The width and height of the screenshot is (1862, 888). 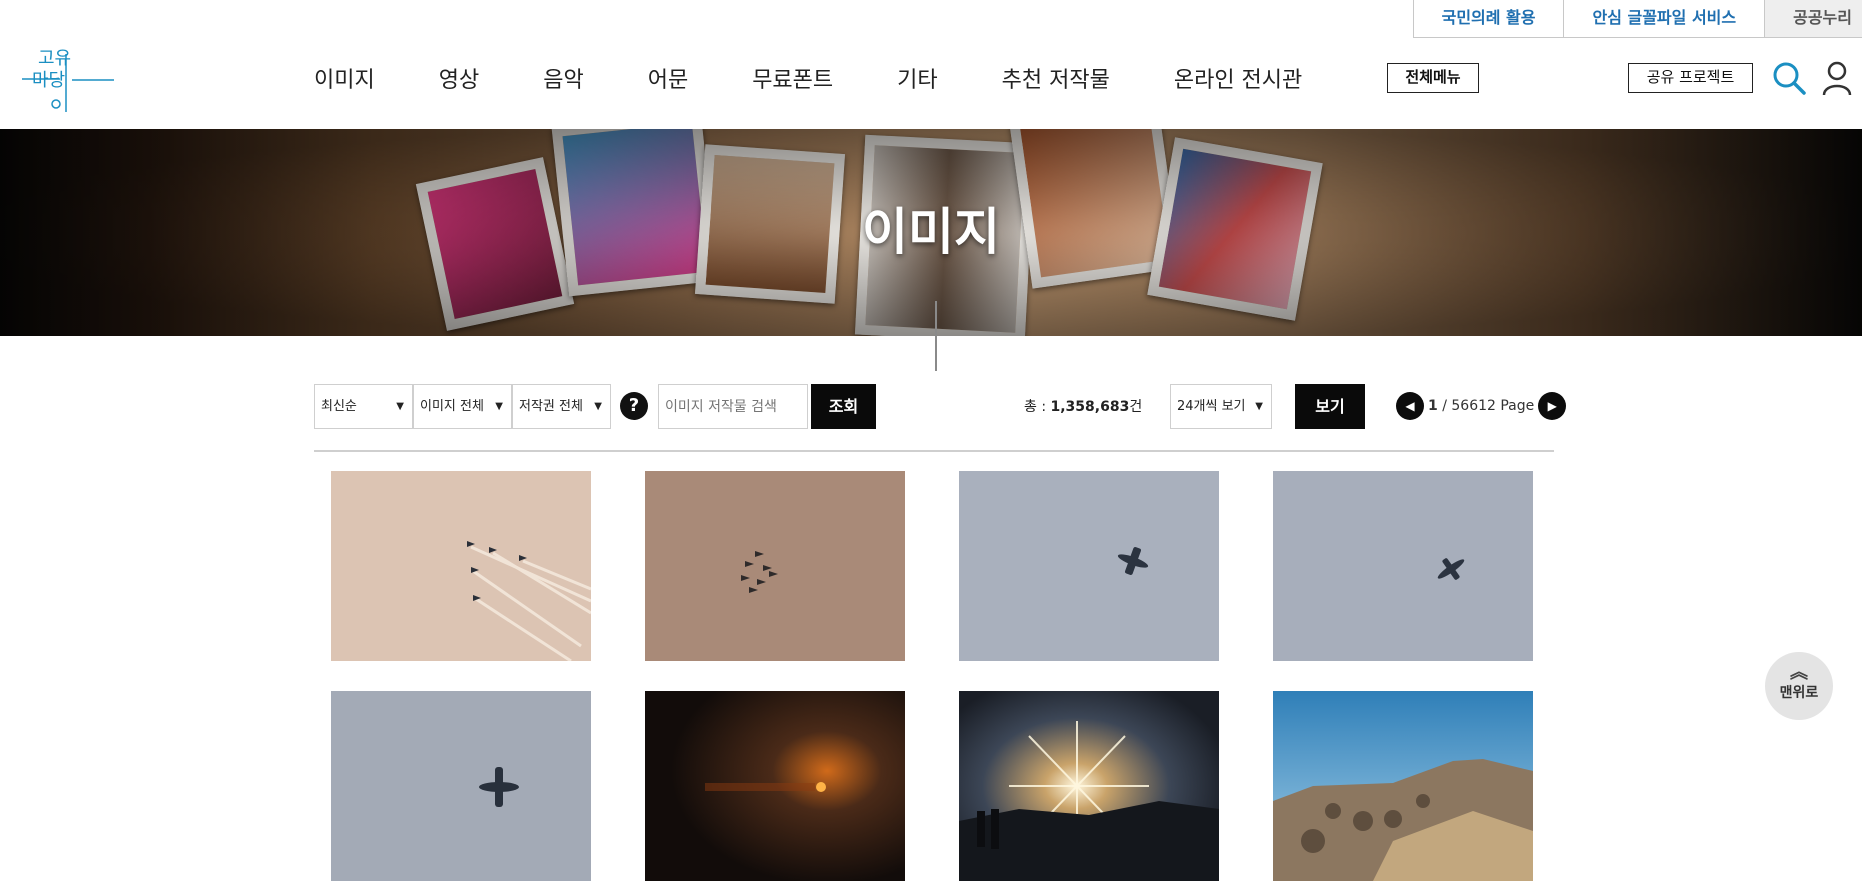 What do you see at coordinates (1789, 78) in the screenshot?
I see `search-icon` at bounding box center [1789, 78].